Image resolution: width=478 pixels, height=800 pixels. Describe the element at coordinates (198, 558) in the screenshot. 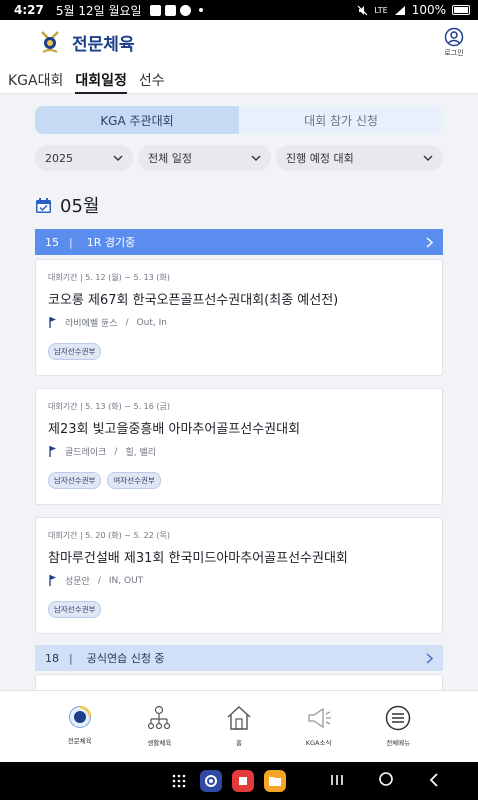

I see `event-title: 참마루건설배 제31회 한국미드아마추어골프선수권대회` at that location.